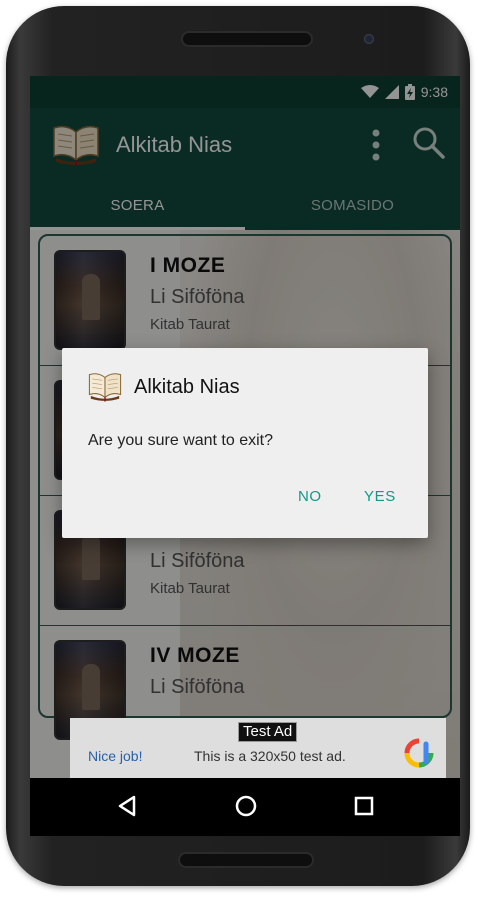 Image resolution: width=478 pixels, height=900 pixels. I want to click on dialog-title: Alkitab Nias, so click(187, 387).